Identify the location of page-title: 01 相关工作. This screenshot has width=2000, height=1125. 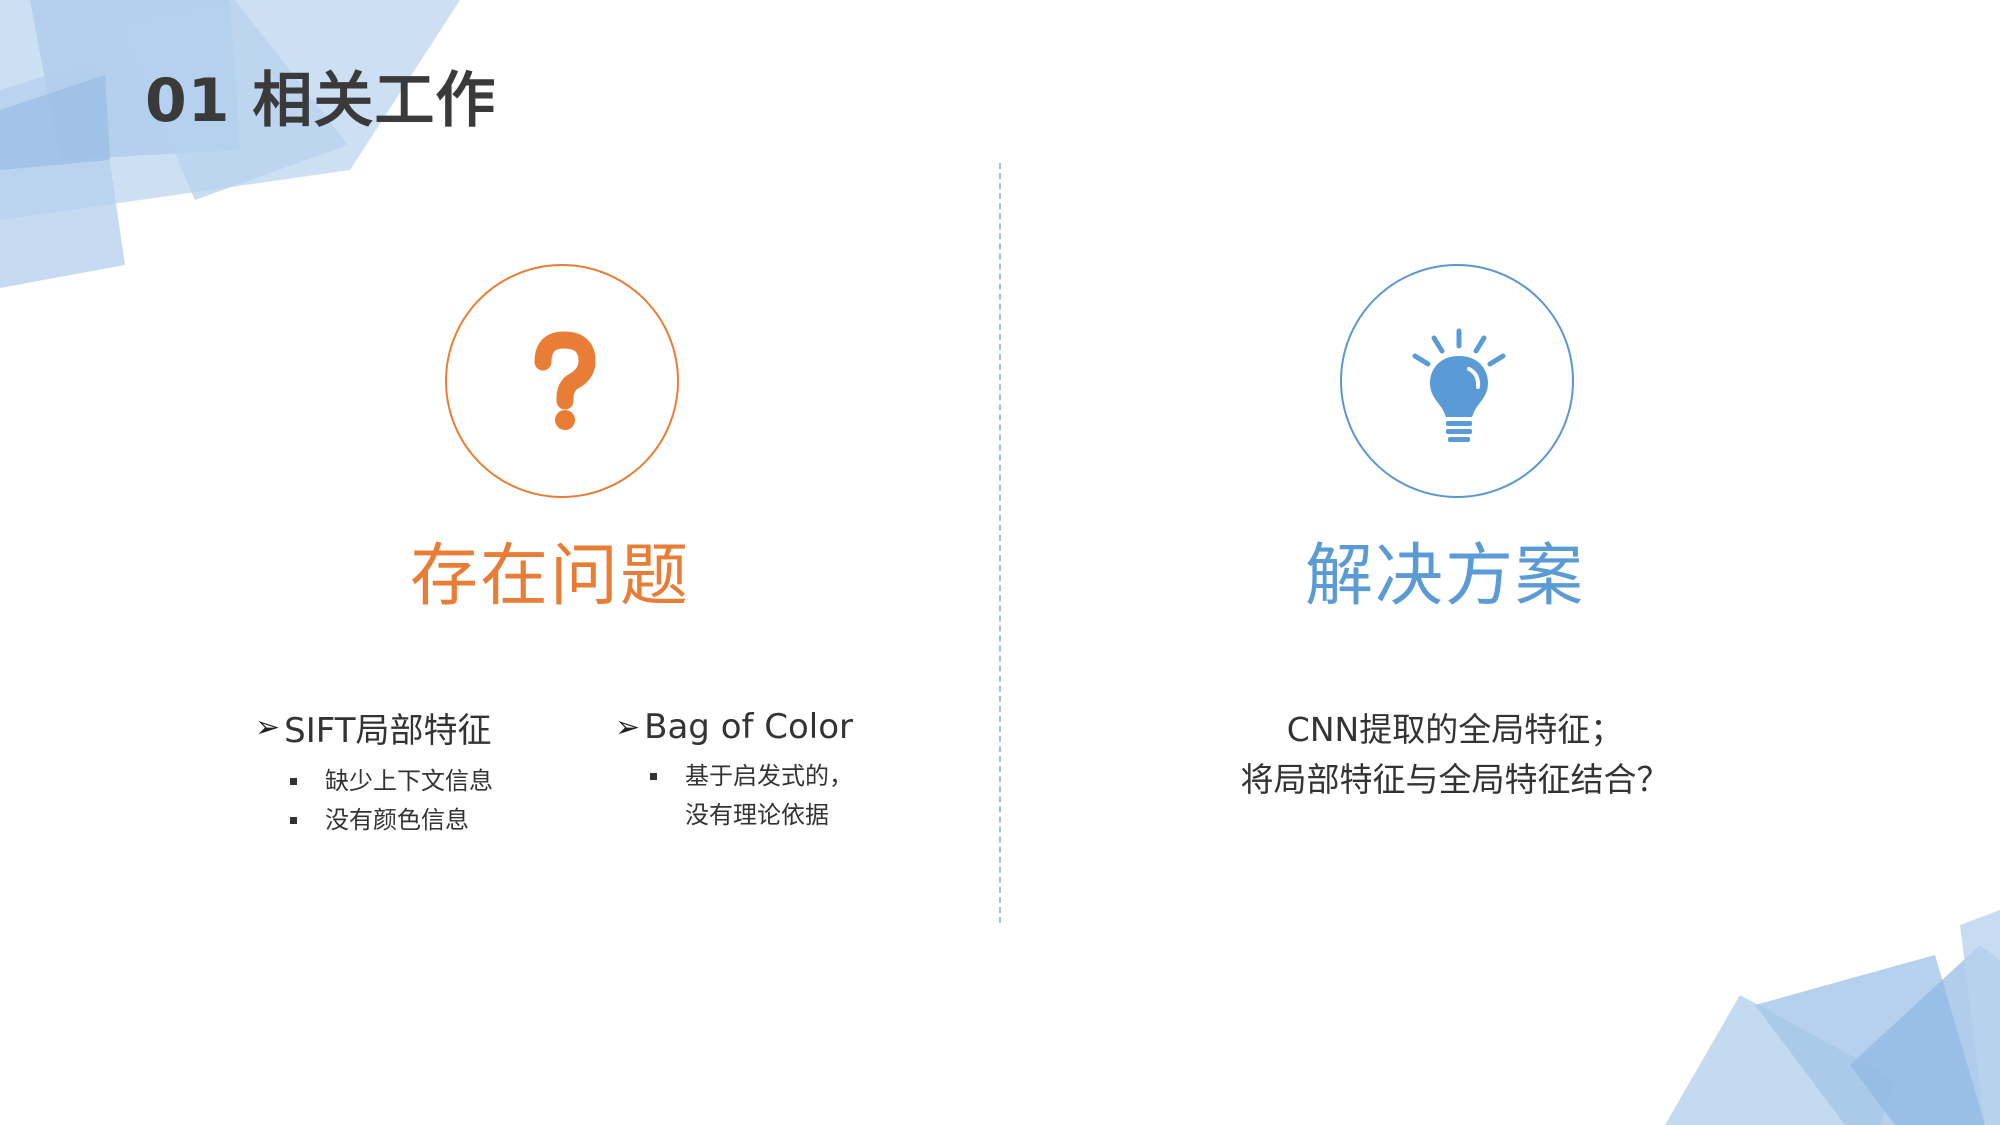
(321, 101).